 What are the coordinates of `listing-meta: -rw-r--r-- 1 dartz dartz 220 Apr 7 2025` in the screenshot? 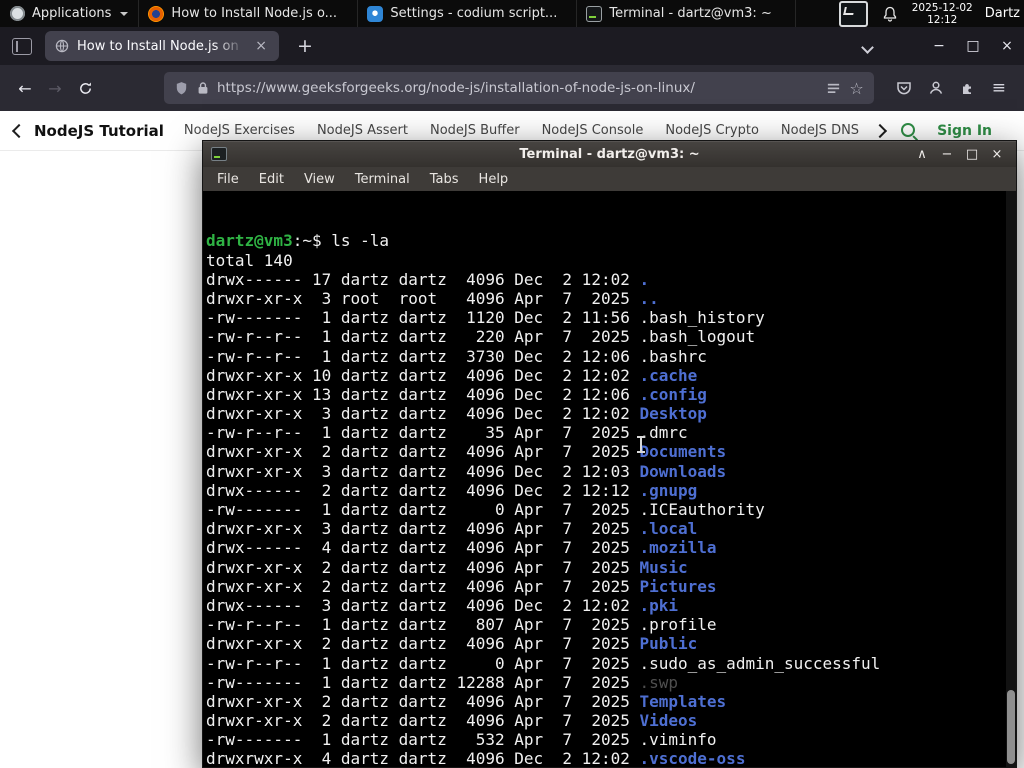 It's located at (423, 337).